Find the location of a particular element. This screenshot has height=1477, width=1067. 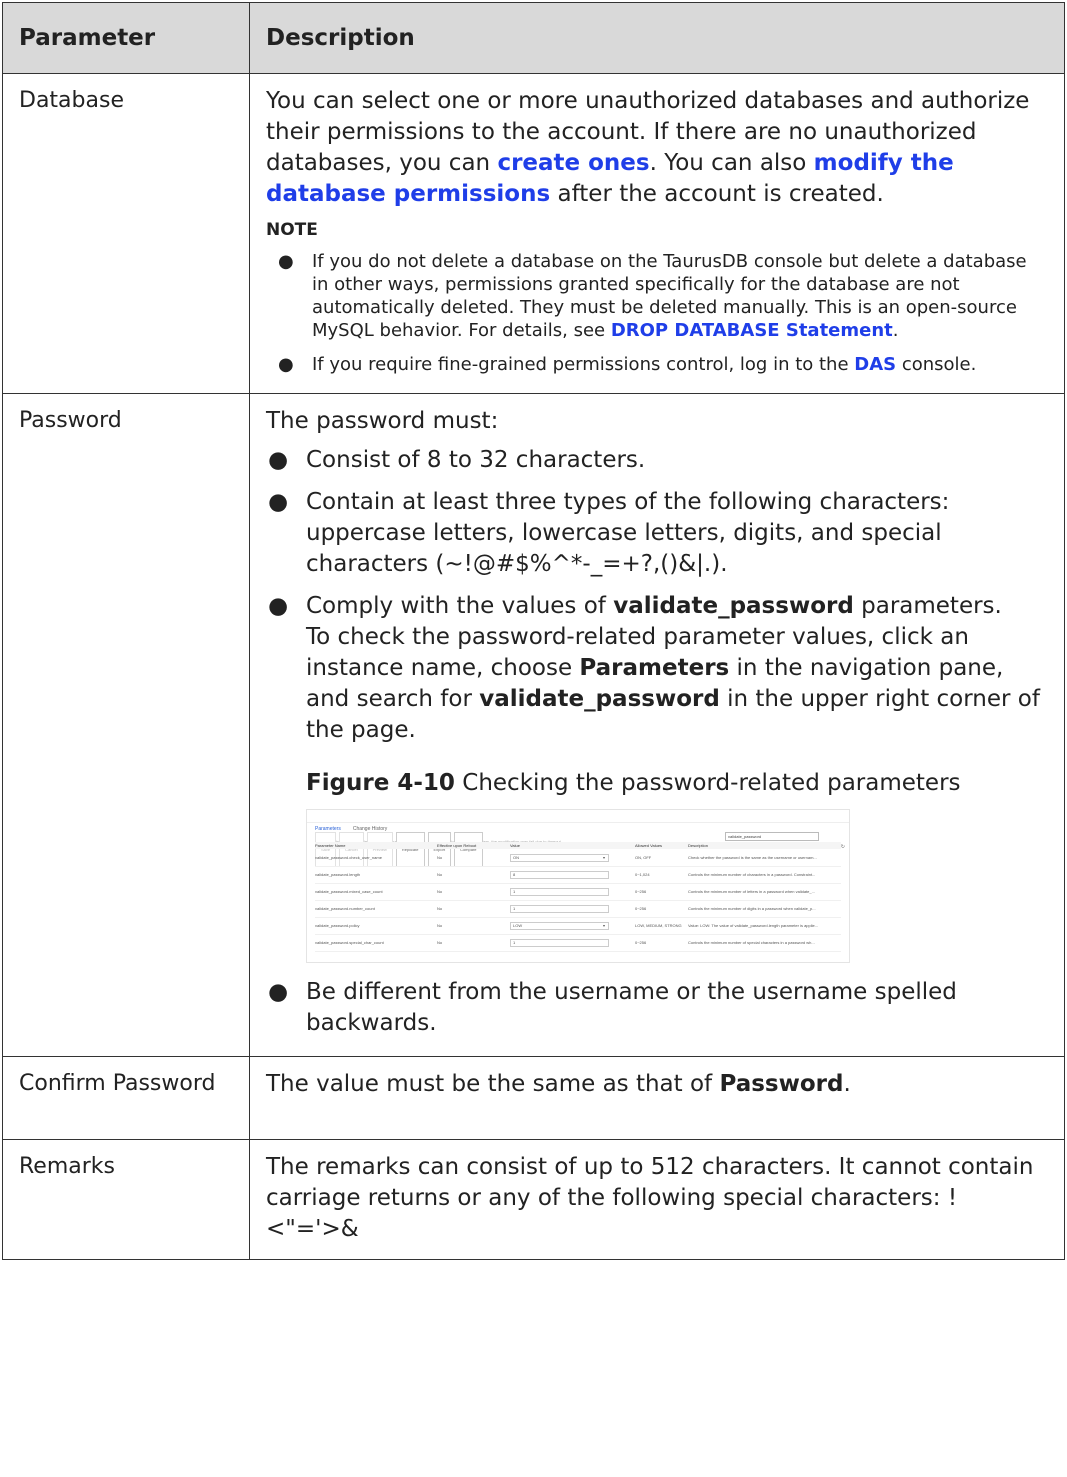

text-segment: . You can also is located at coordinates (731, 163).